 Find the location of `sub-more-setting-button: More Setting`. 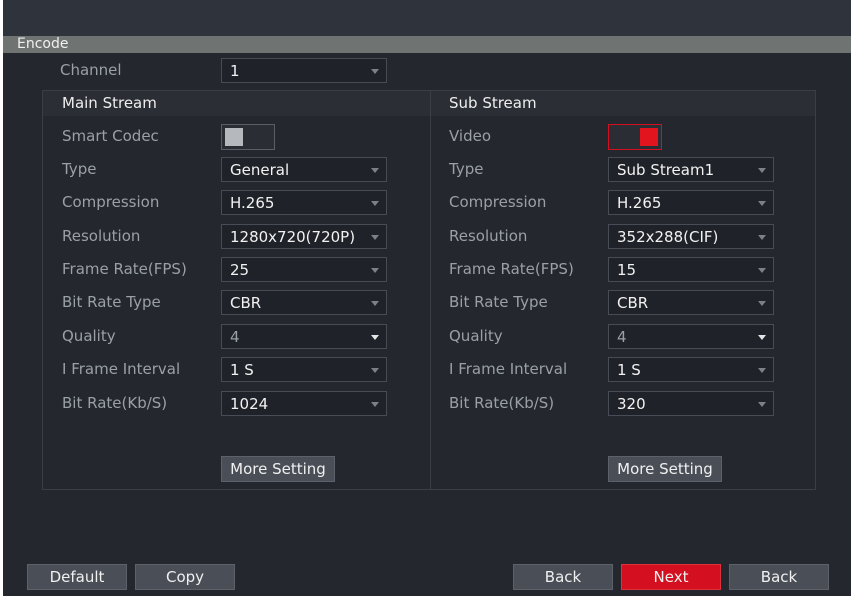

sub-more-setting-button: More Setting is located at coordinates (665, 469).